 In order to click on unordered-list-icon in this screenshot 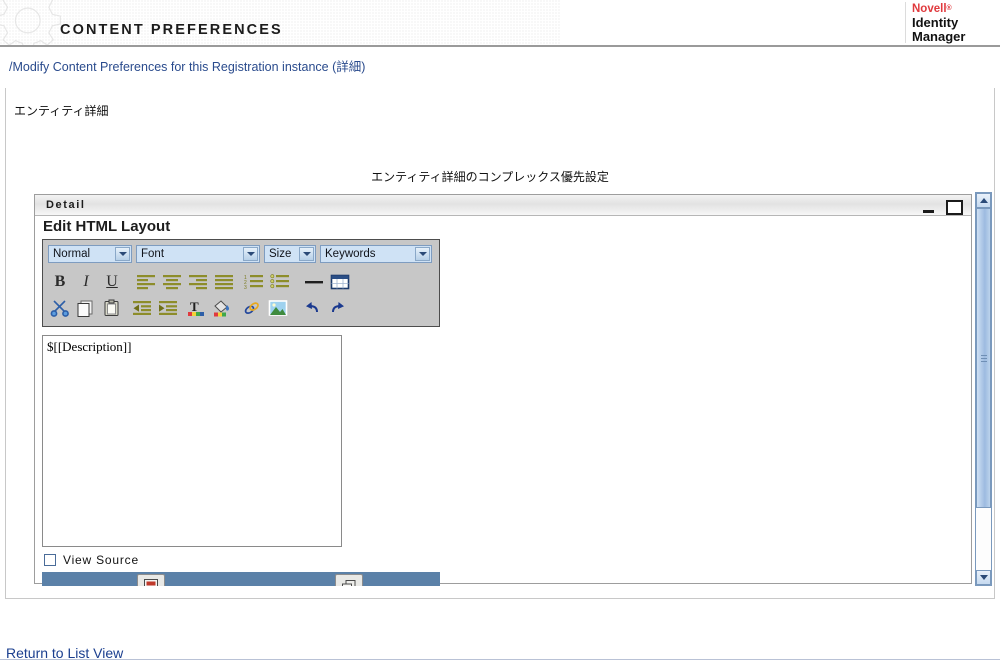, I will do `click(279, 281)`.